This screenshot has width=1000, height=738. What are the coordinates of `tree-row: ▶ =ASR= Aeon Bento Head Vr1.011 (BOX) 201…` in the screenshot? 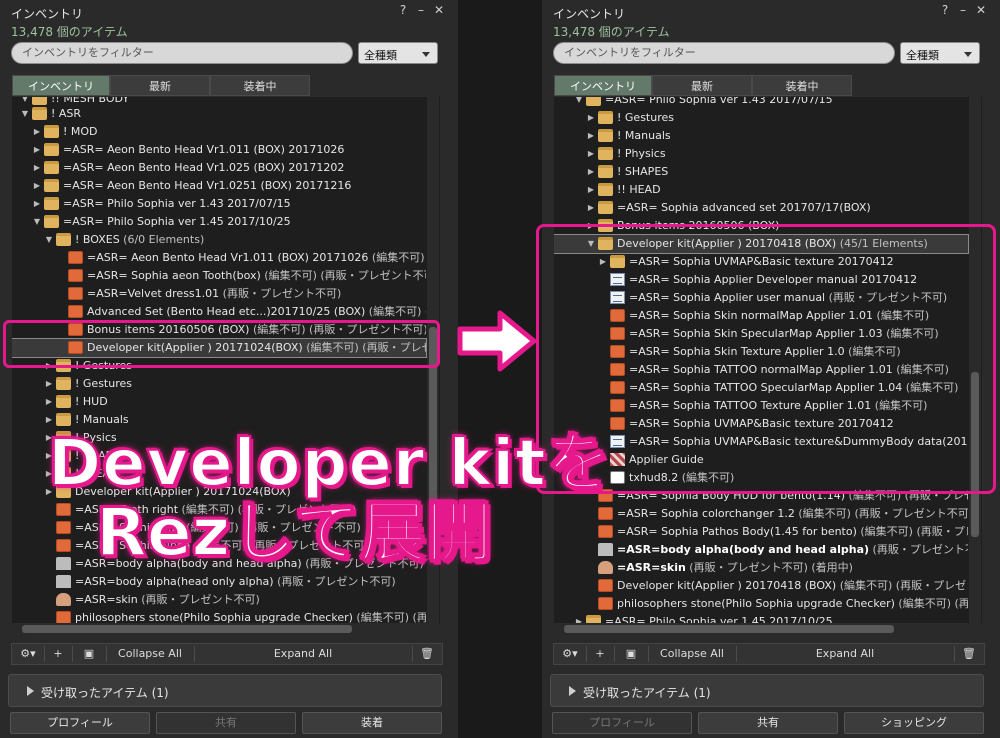 It's located at (219, 150).